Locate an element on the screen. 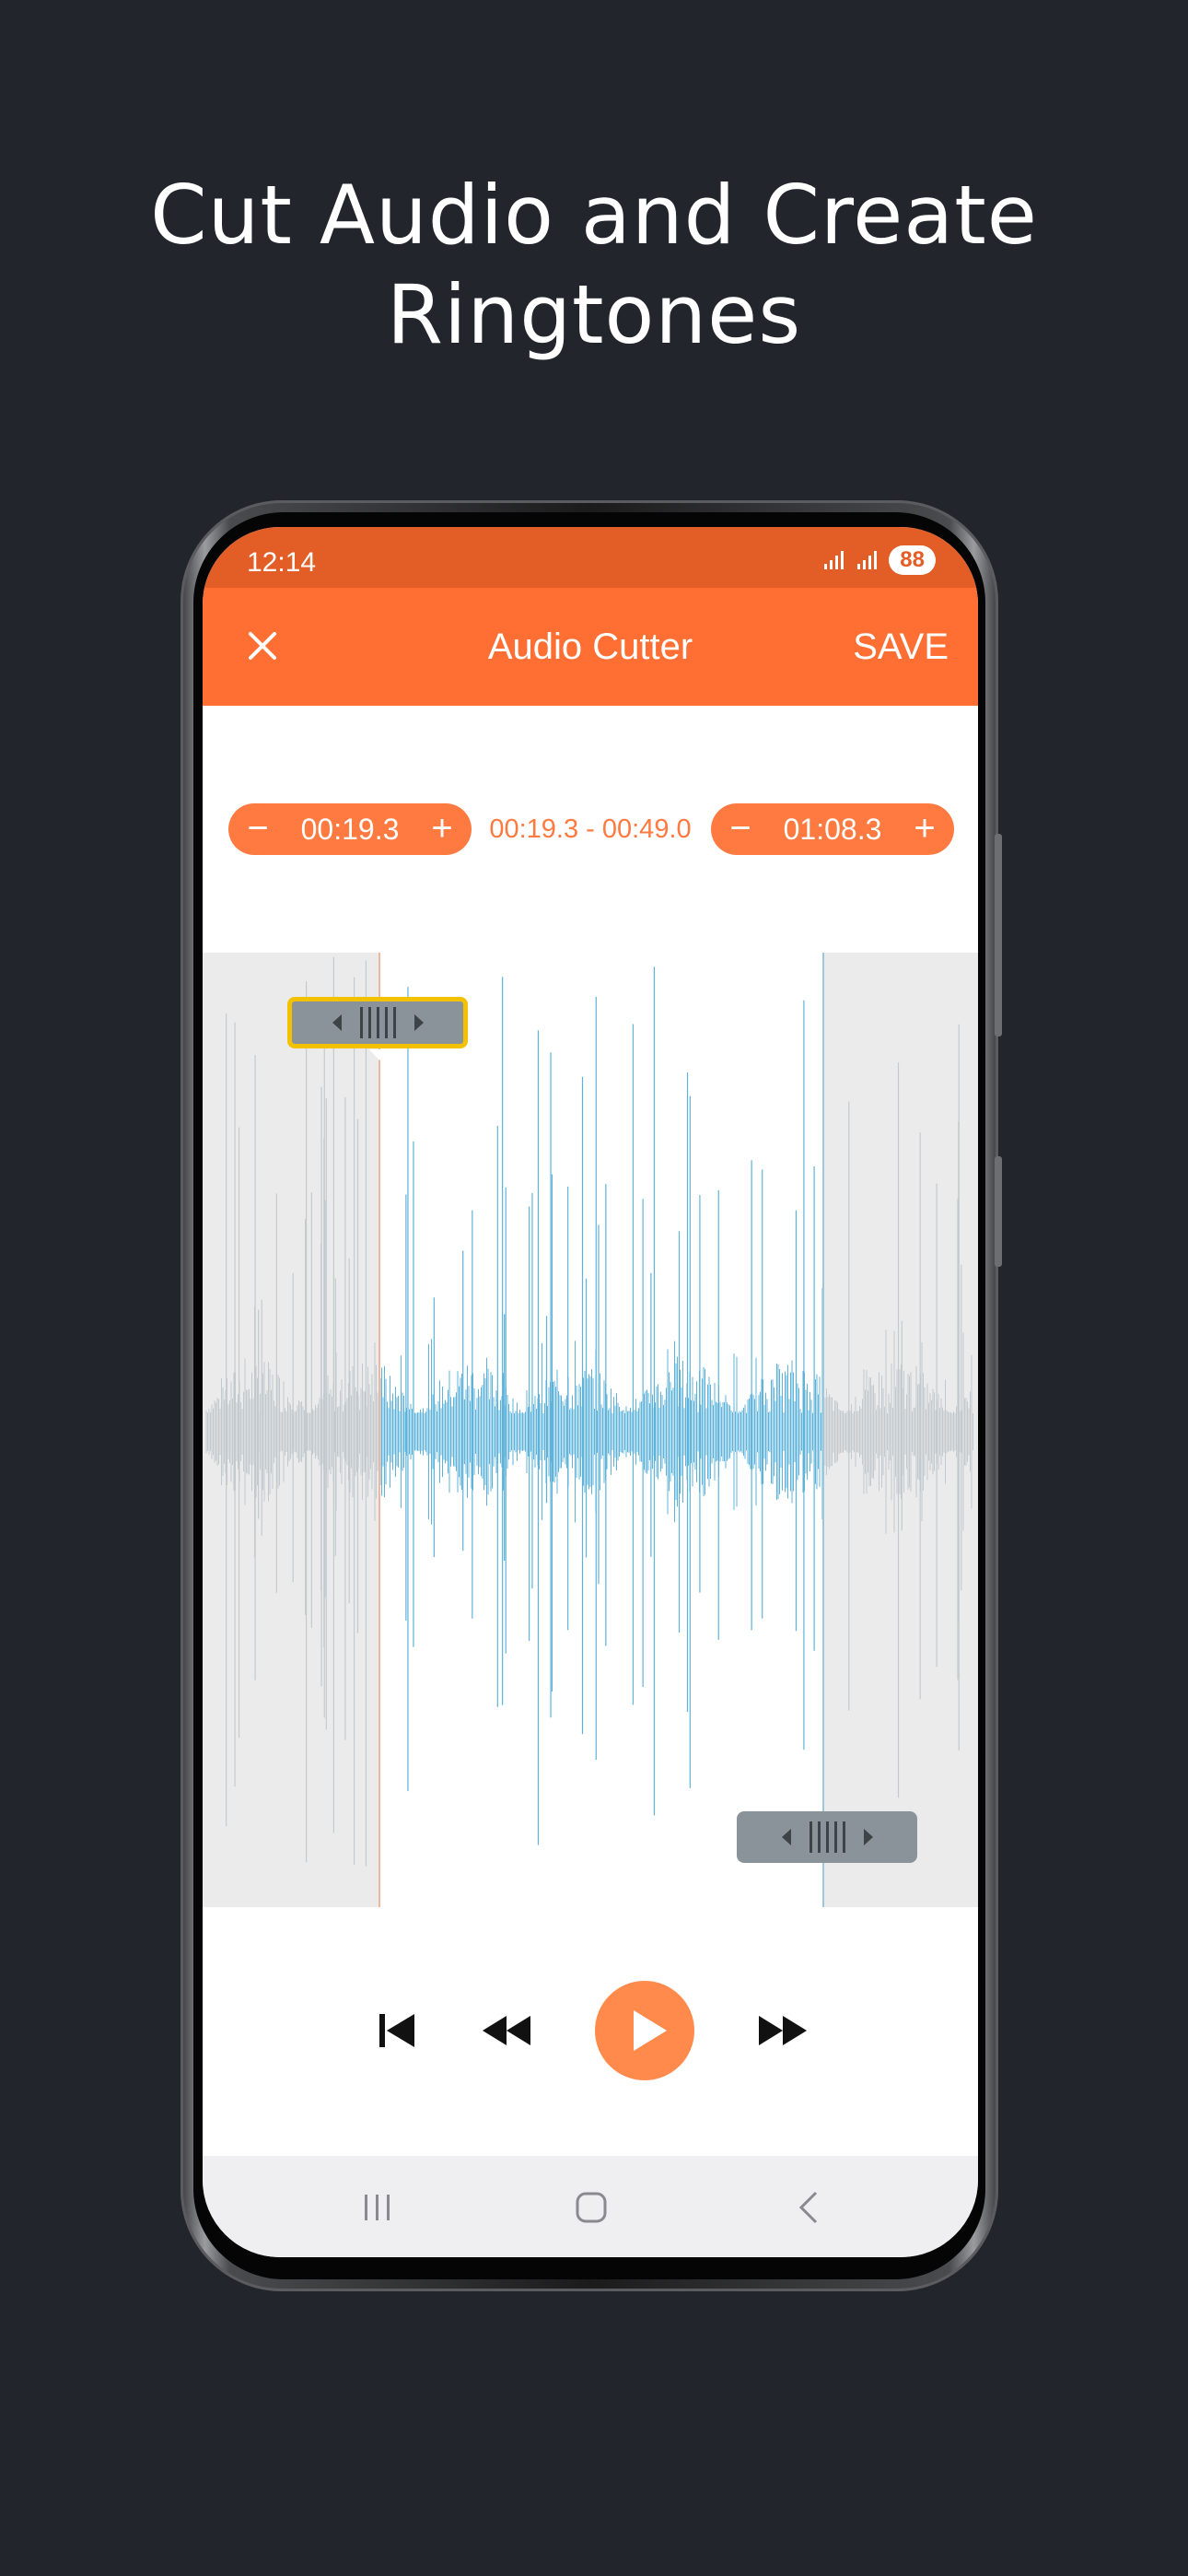 The height and width of the screenshot is (2576, 1188). volume-button is located at coordinates (998, 935).